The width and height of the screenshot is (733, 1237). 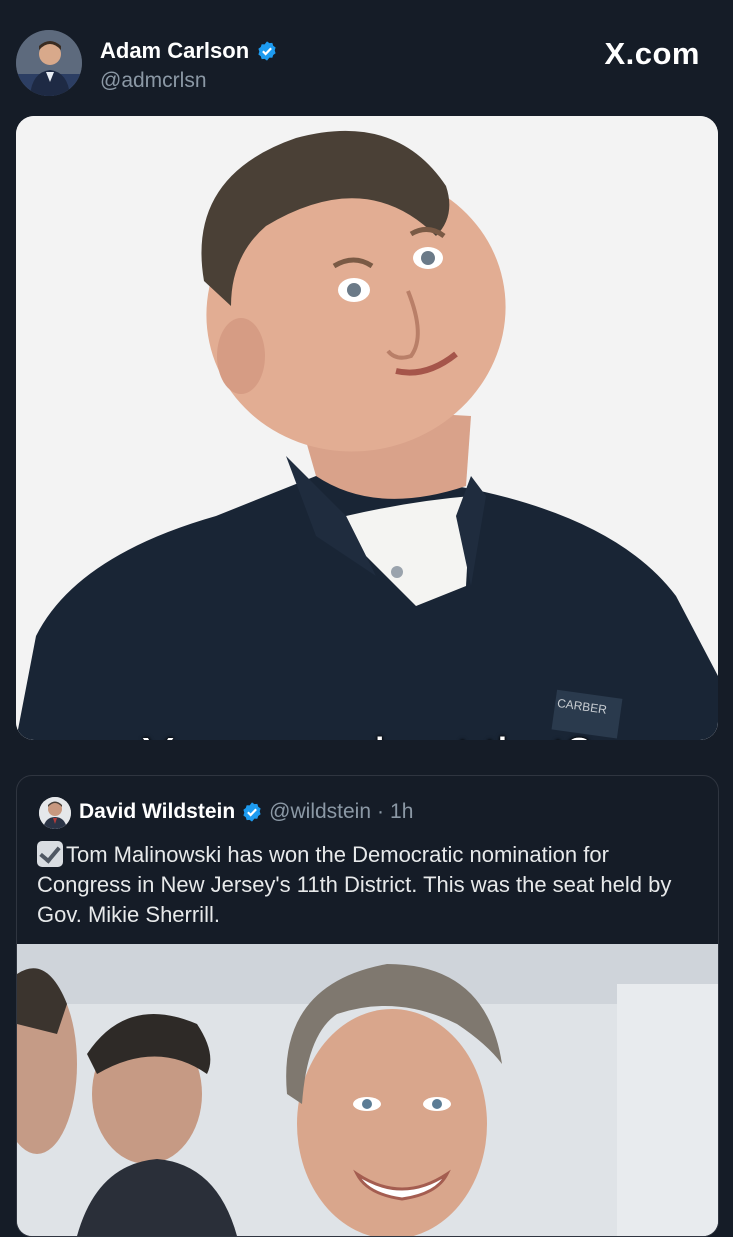 What do you see at coordinates (49, 63) in the screenshot?
I see `author-avatar` at bounding box center [49, 63].